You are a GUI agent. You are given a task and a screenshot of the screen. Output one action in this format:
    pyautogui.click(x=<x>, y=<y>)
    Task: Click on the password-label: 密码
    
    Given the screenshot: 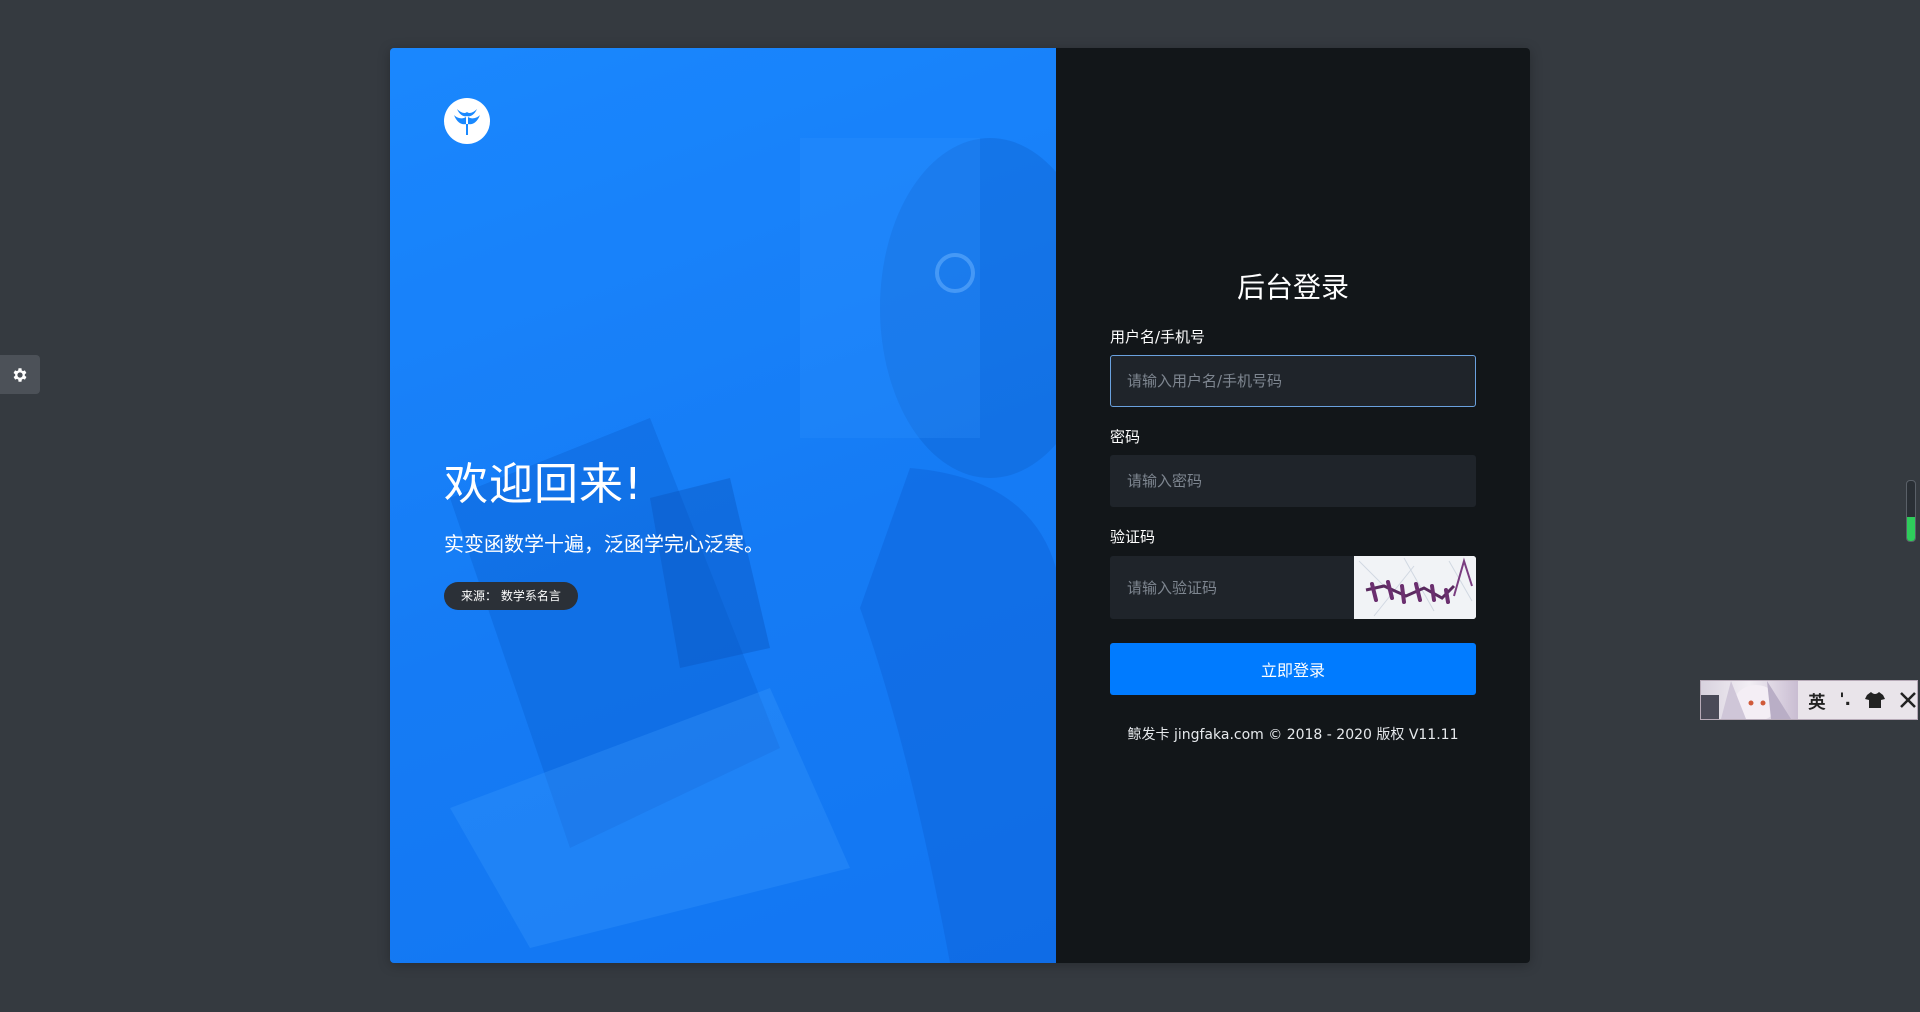 What is the action you would take?
    pyautogui.click(x=1125, y=437)
    